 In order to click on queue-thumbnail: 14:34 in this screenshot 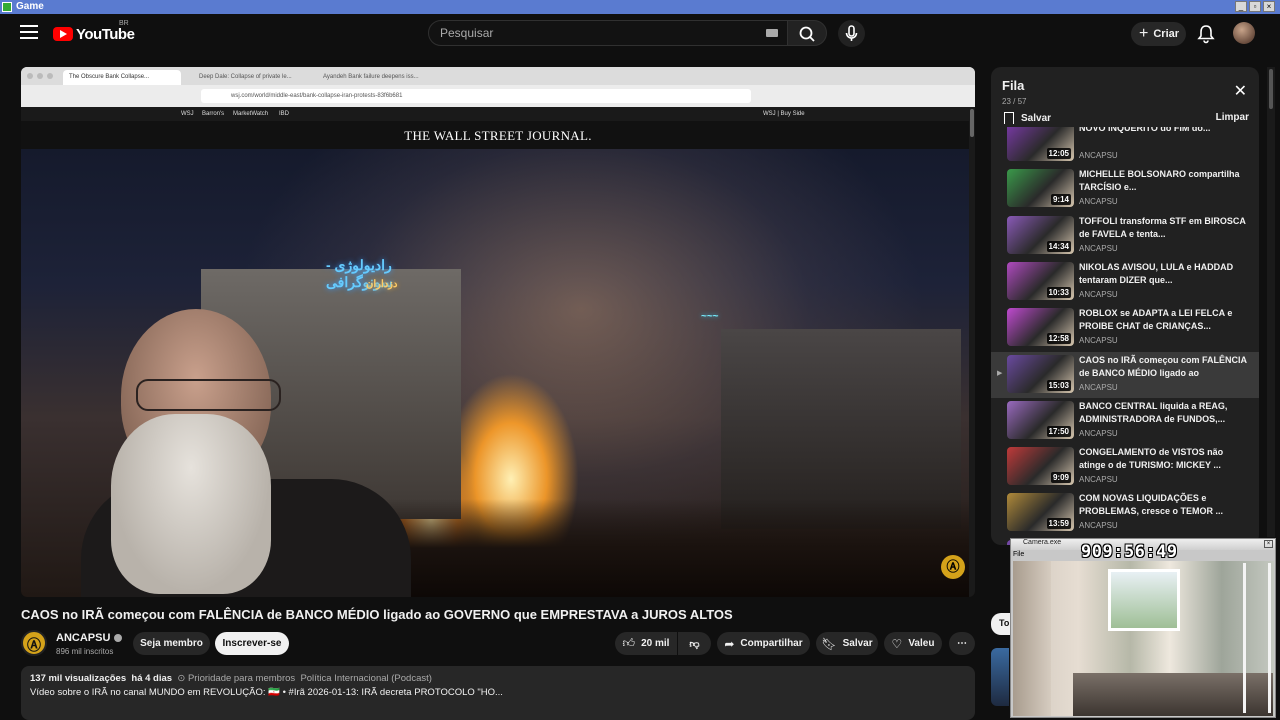, I will do `click(1040, 234)`.